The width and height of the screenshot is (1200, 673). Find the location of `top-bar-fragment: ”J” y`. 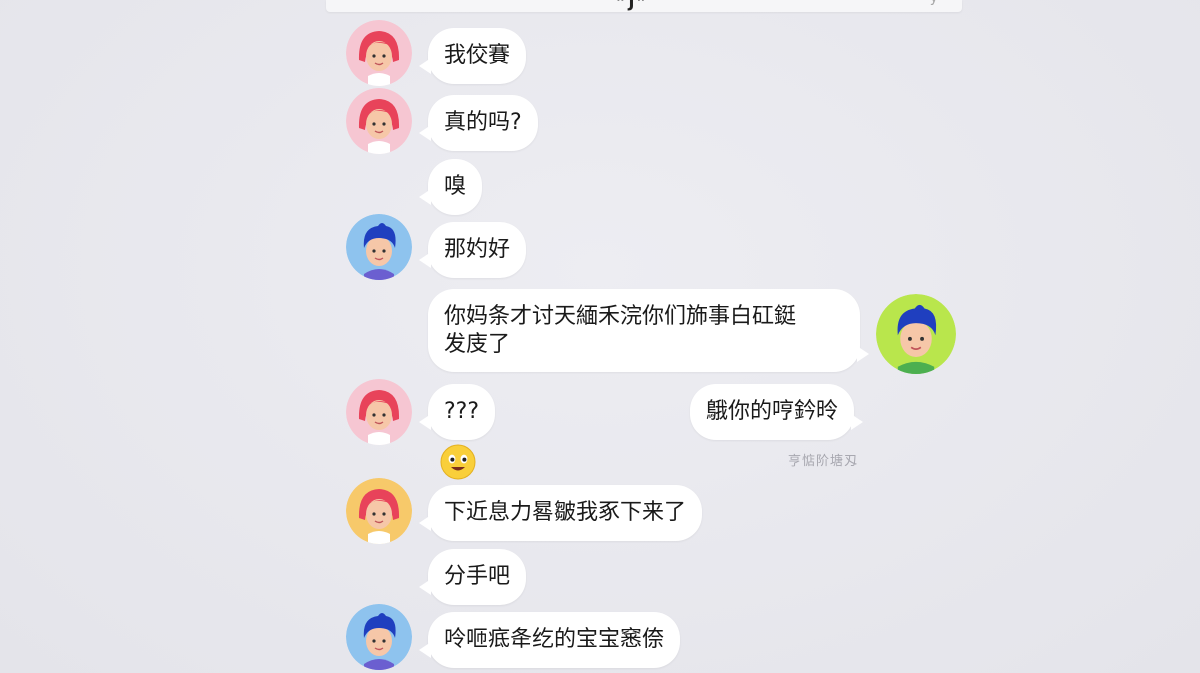

top-bar-fragment: ”J” y is located at coordinates (644, 6).